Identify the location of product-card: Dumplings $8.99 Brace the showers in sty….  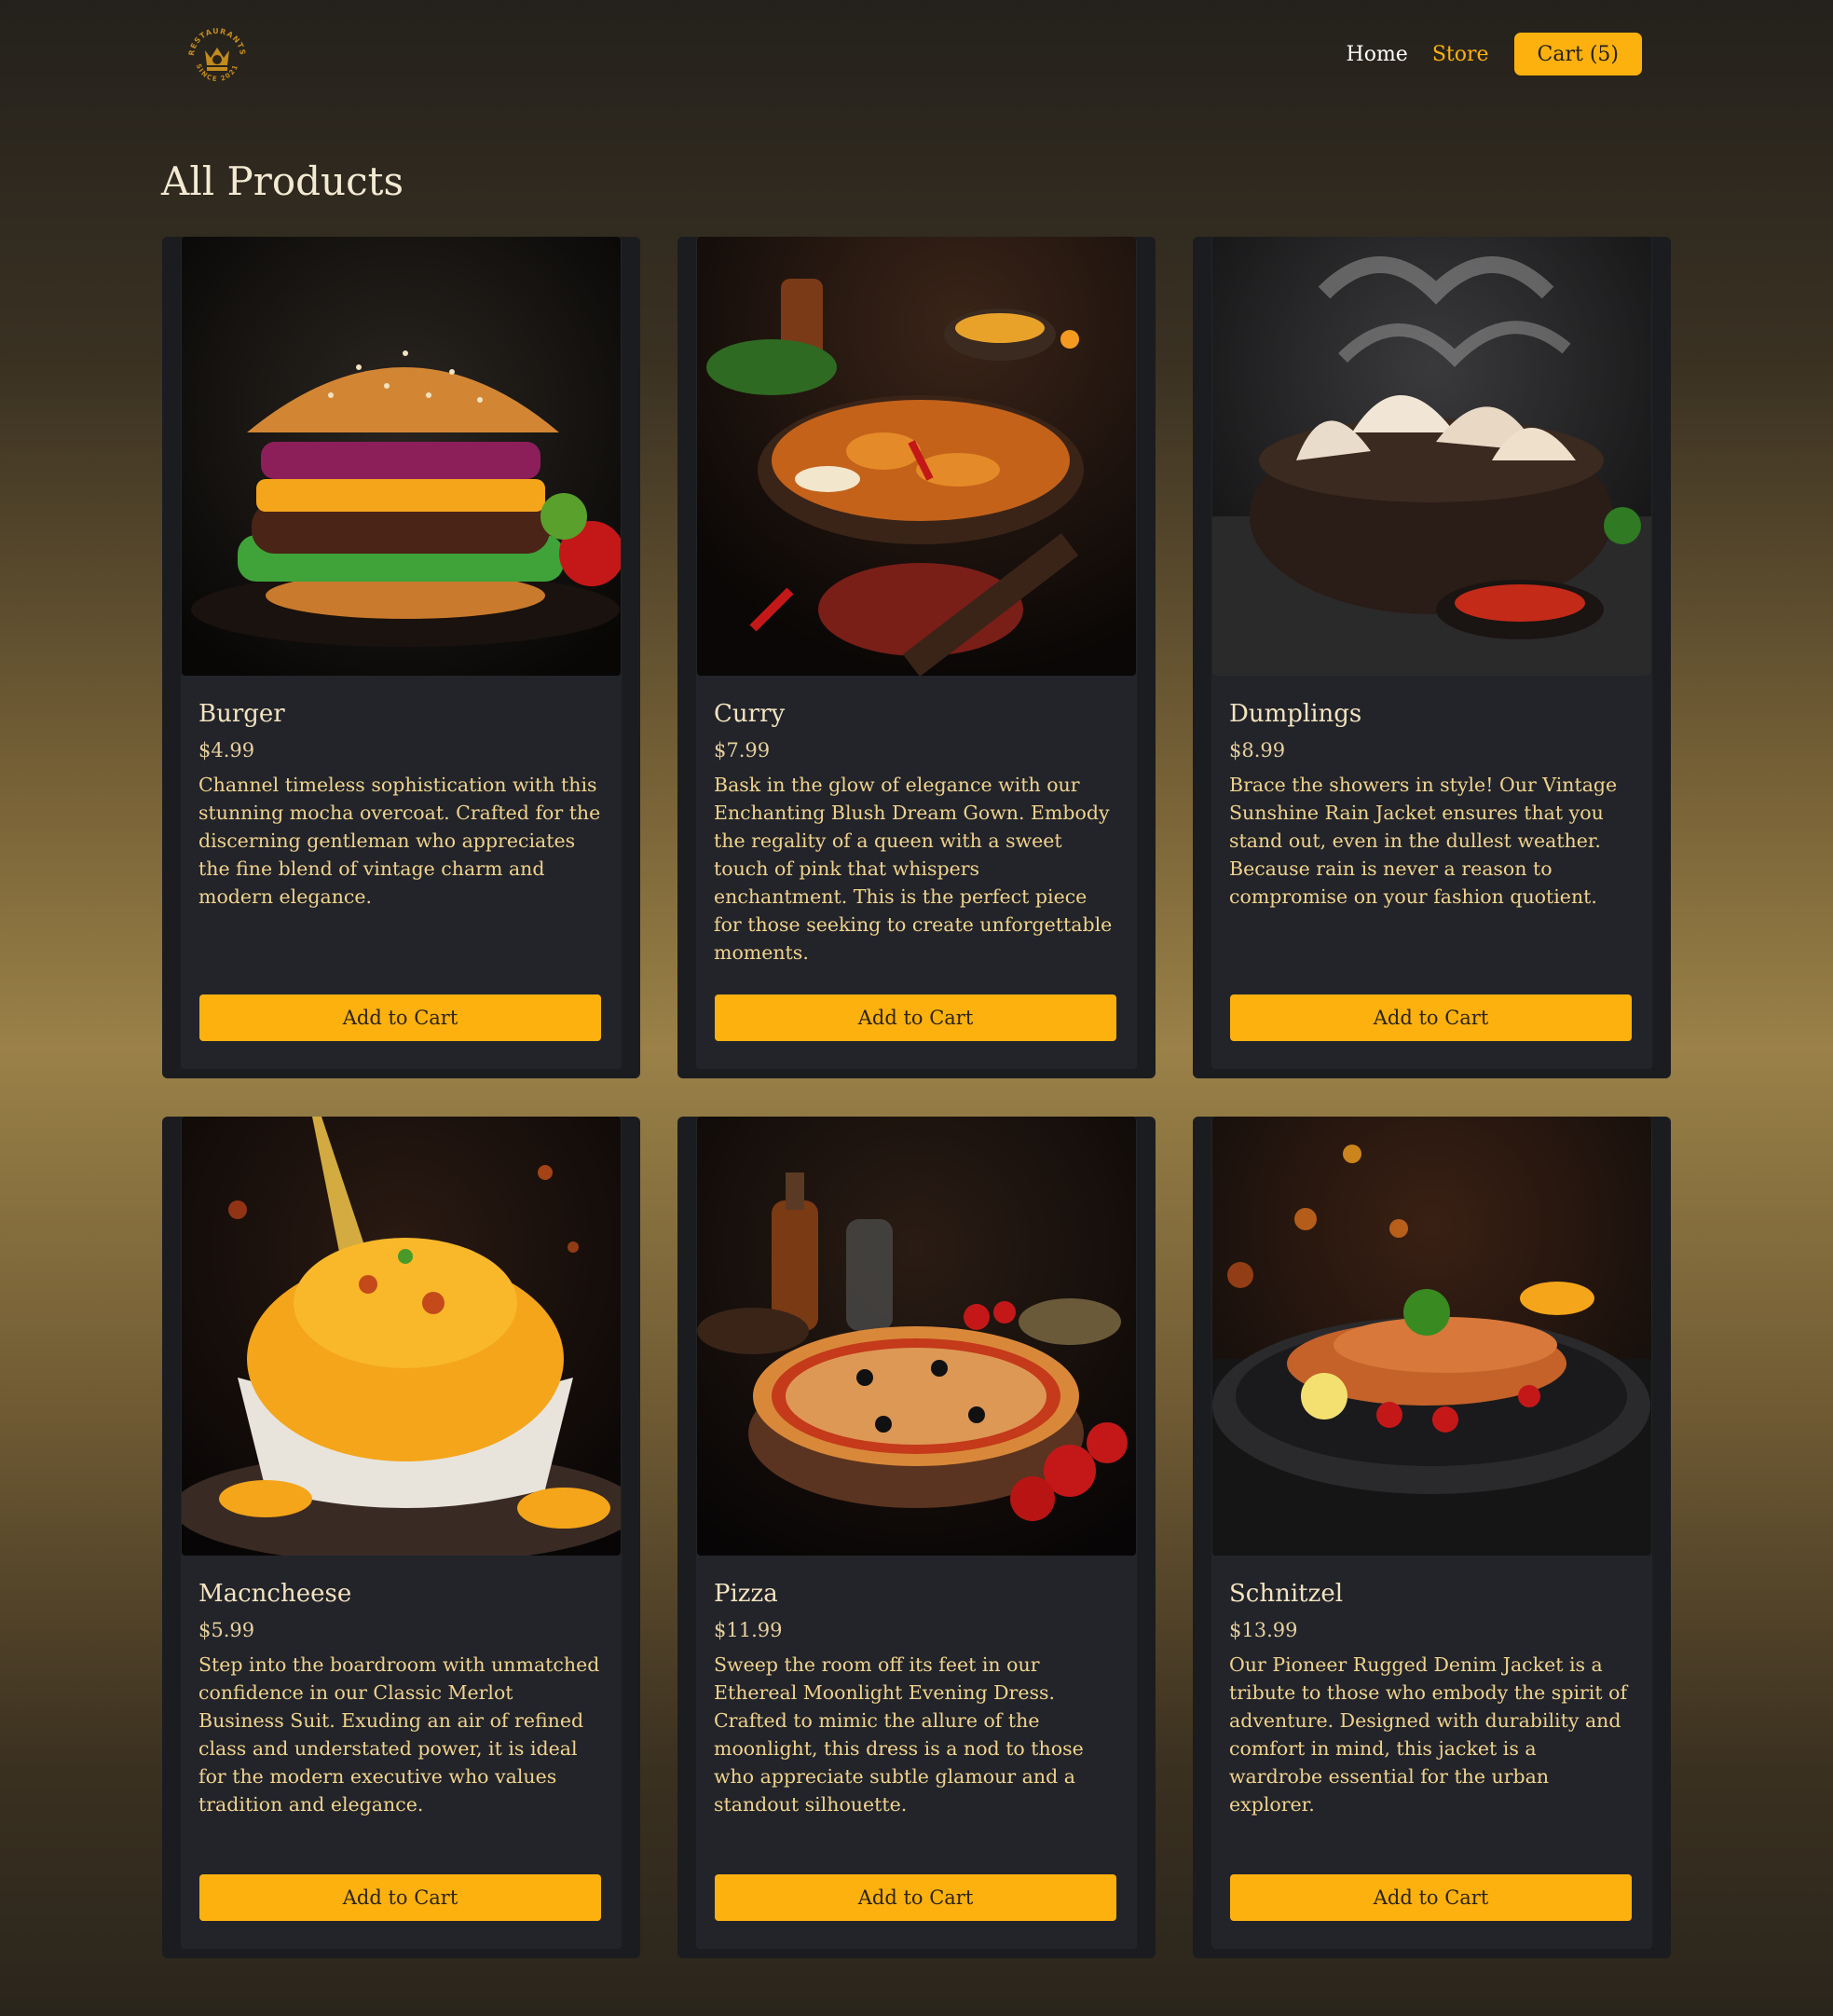
(1432, 657).